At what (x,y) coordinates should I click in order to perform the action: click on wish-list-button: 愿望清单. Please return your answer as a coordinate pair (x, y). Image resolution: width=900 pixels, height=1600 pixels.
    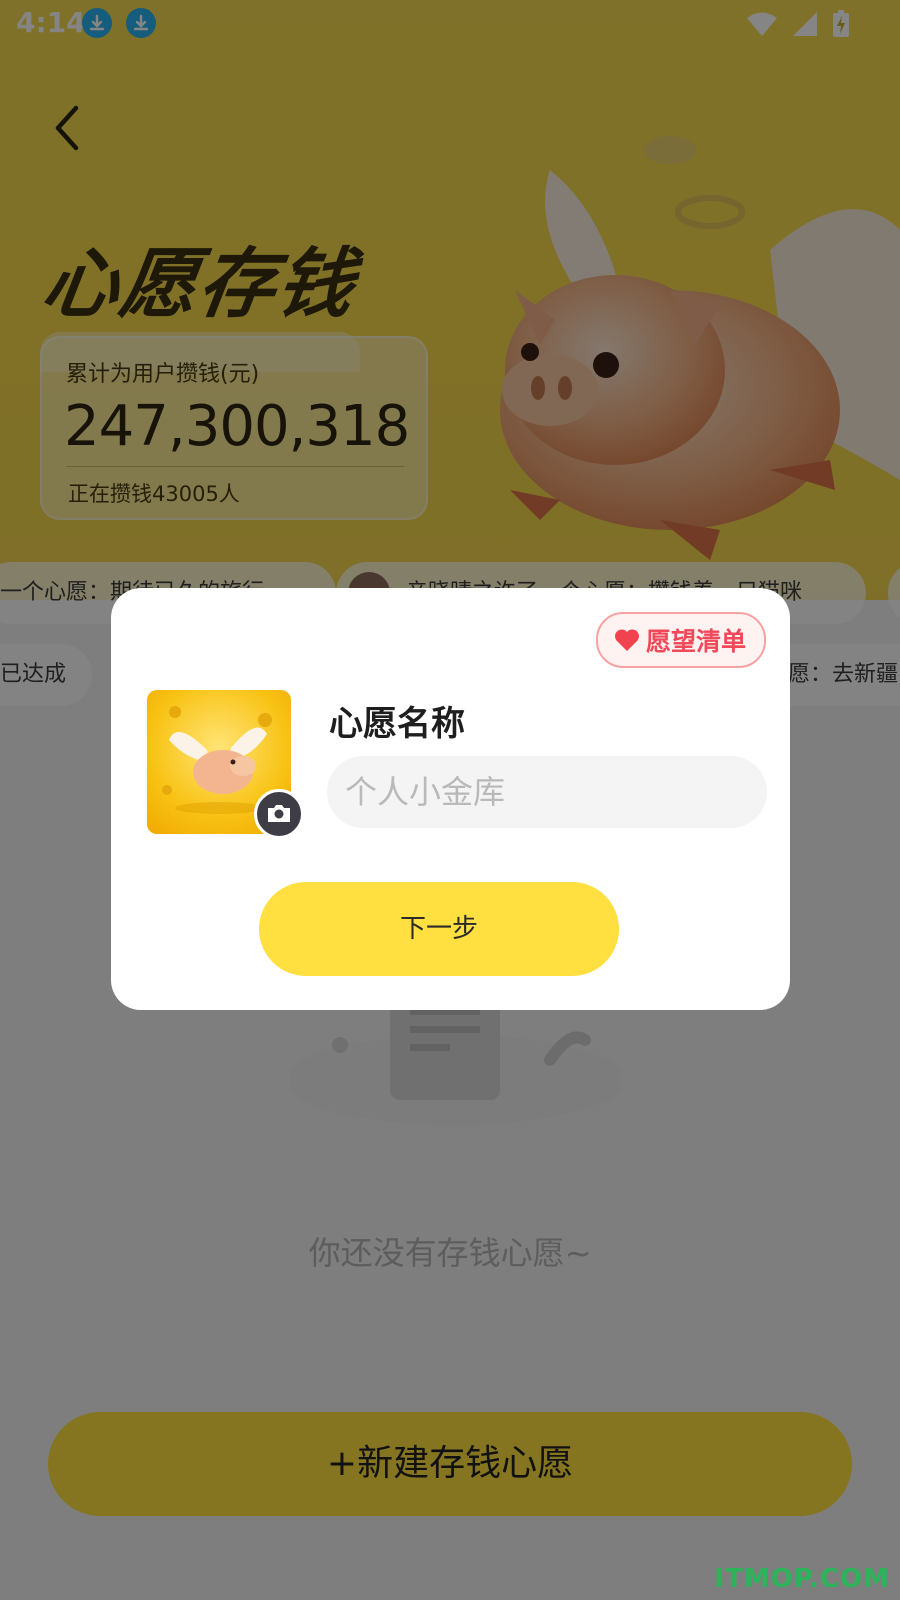
    Looking at the image, I should click on (680, 640).